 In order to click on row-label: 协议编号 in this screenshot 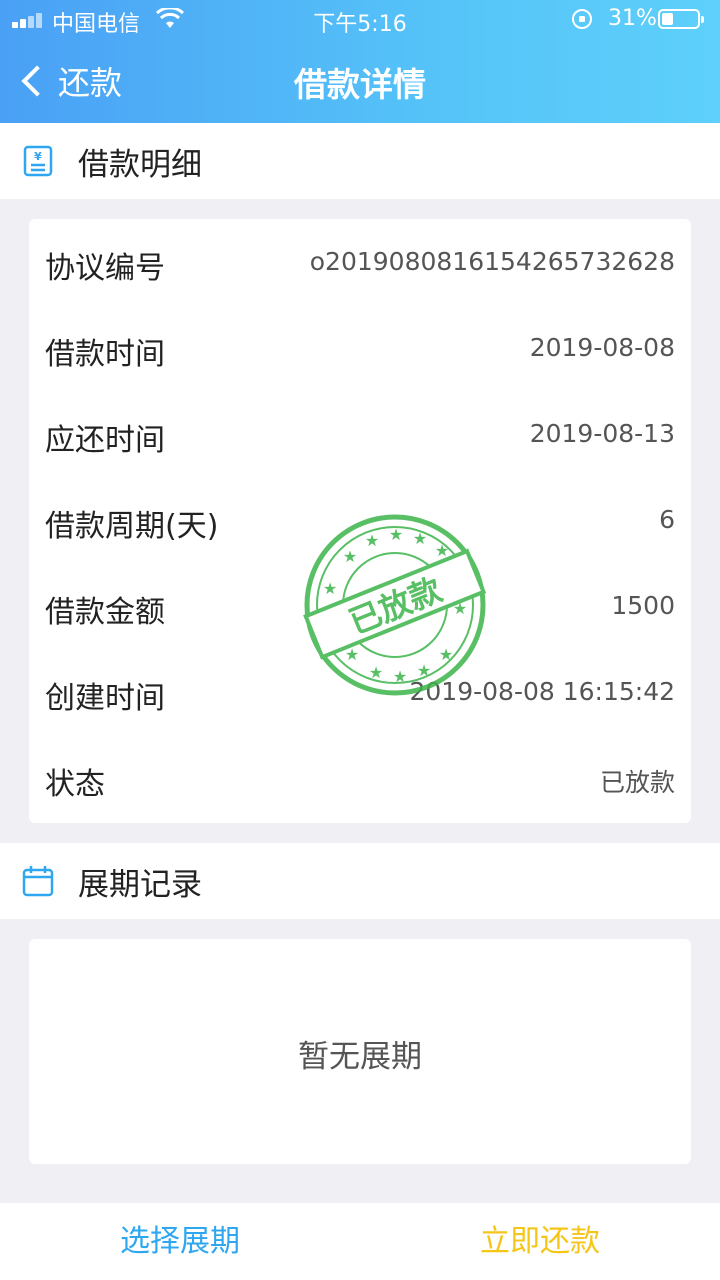, I will do `click(105, 268)`.